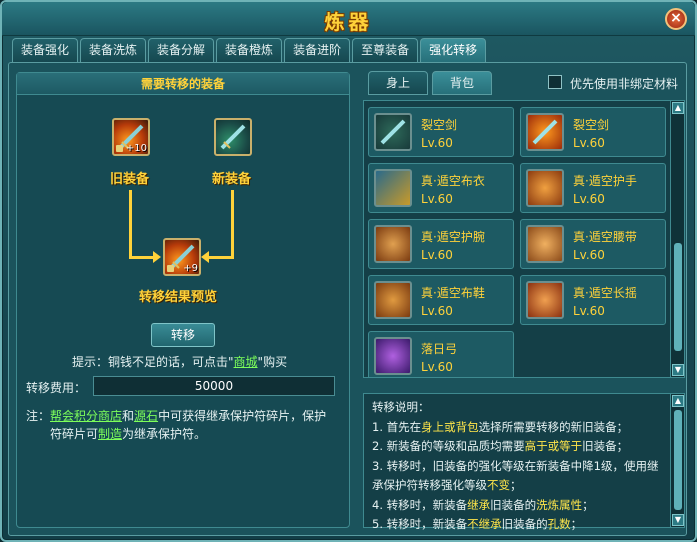 The width and height of the screenshot is (697, 542). What do you see at coordinates (393, 356) in the screenshot?
I see `bow-icon` at bounding box center [393, 356].